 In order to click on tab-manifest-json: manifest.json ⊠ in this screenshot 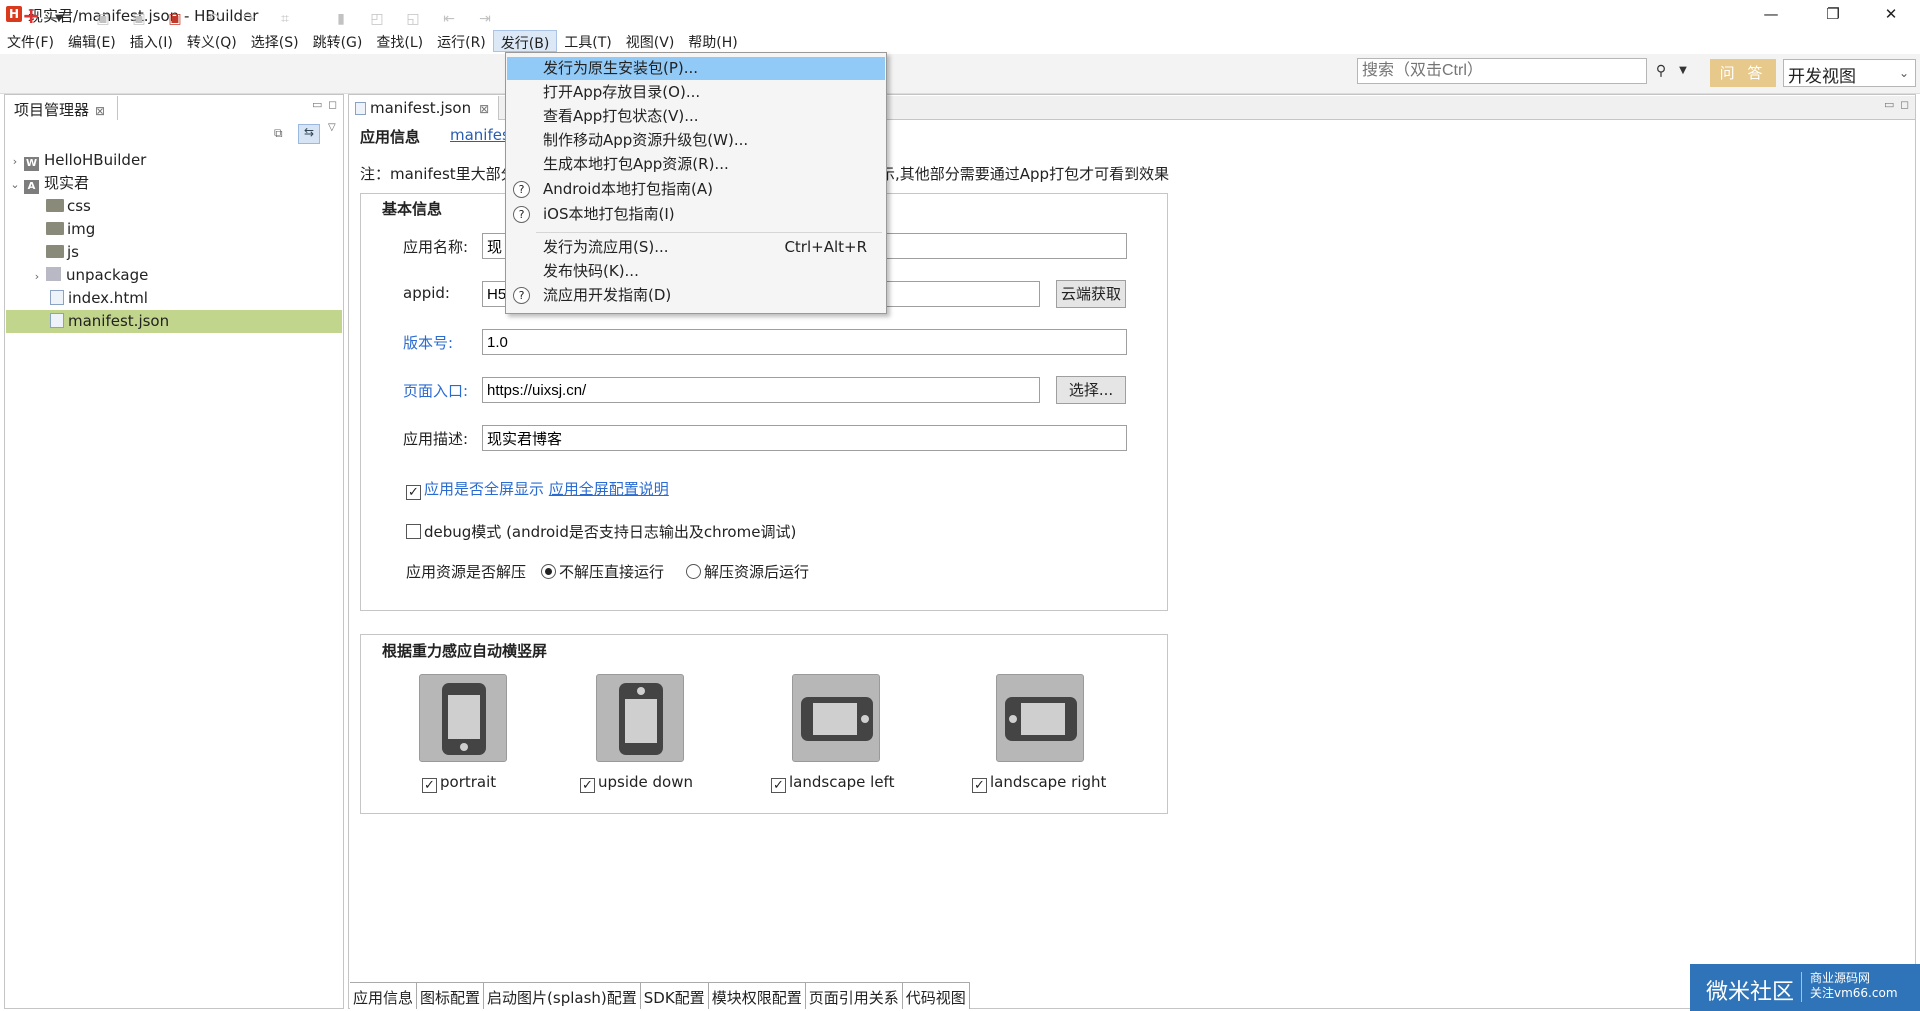, I will do `click(424, 108)`.